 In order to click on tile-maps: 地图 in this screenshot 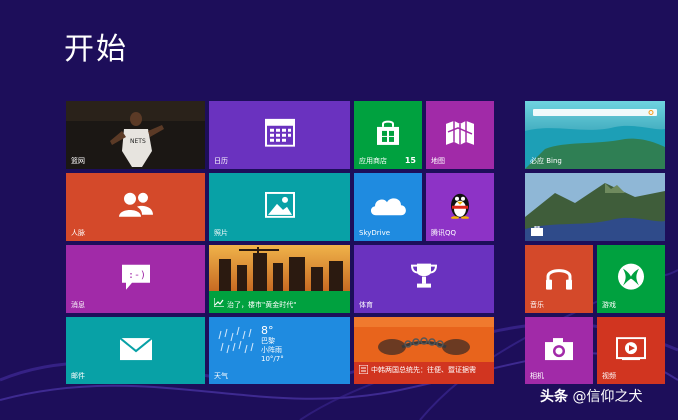, I will do `click(460, 135)`.